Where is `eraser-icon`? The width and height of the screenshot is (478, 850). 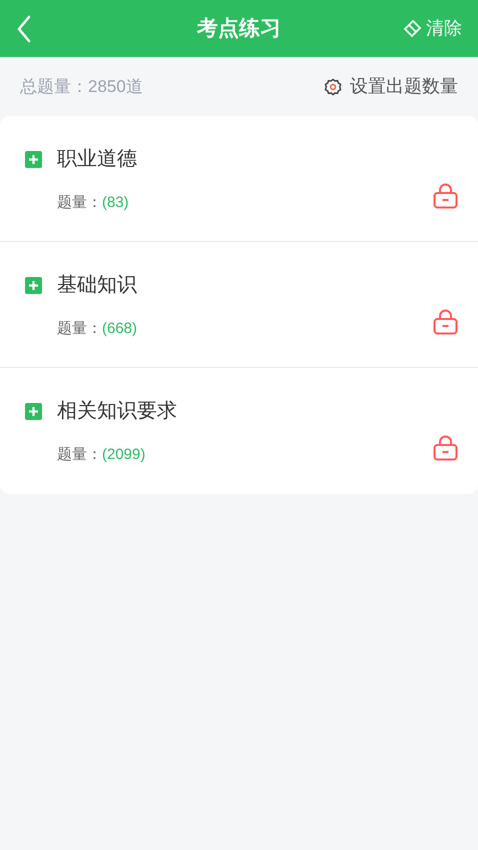
eraser-icon is located at coordinates (412, 28).